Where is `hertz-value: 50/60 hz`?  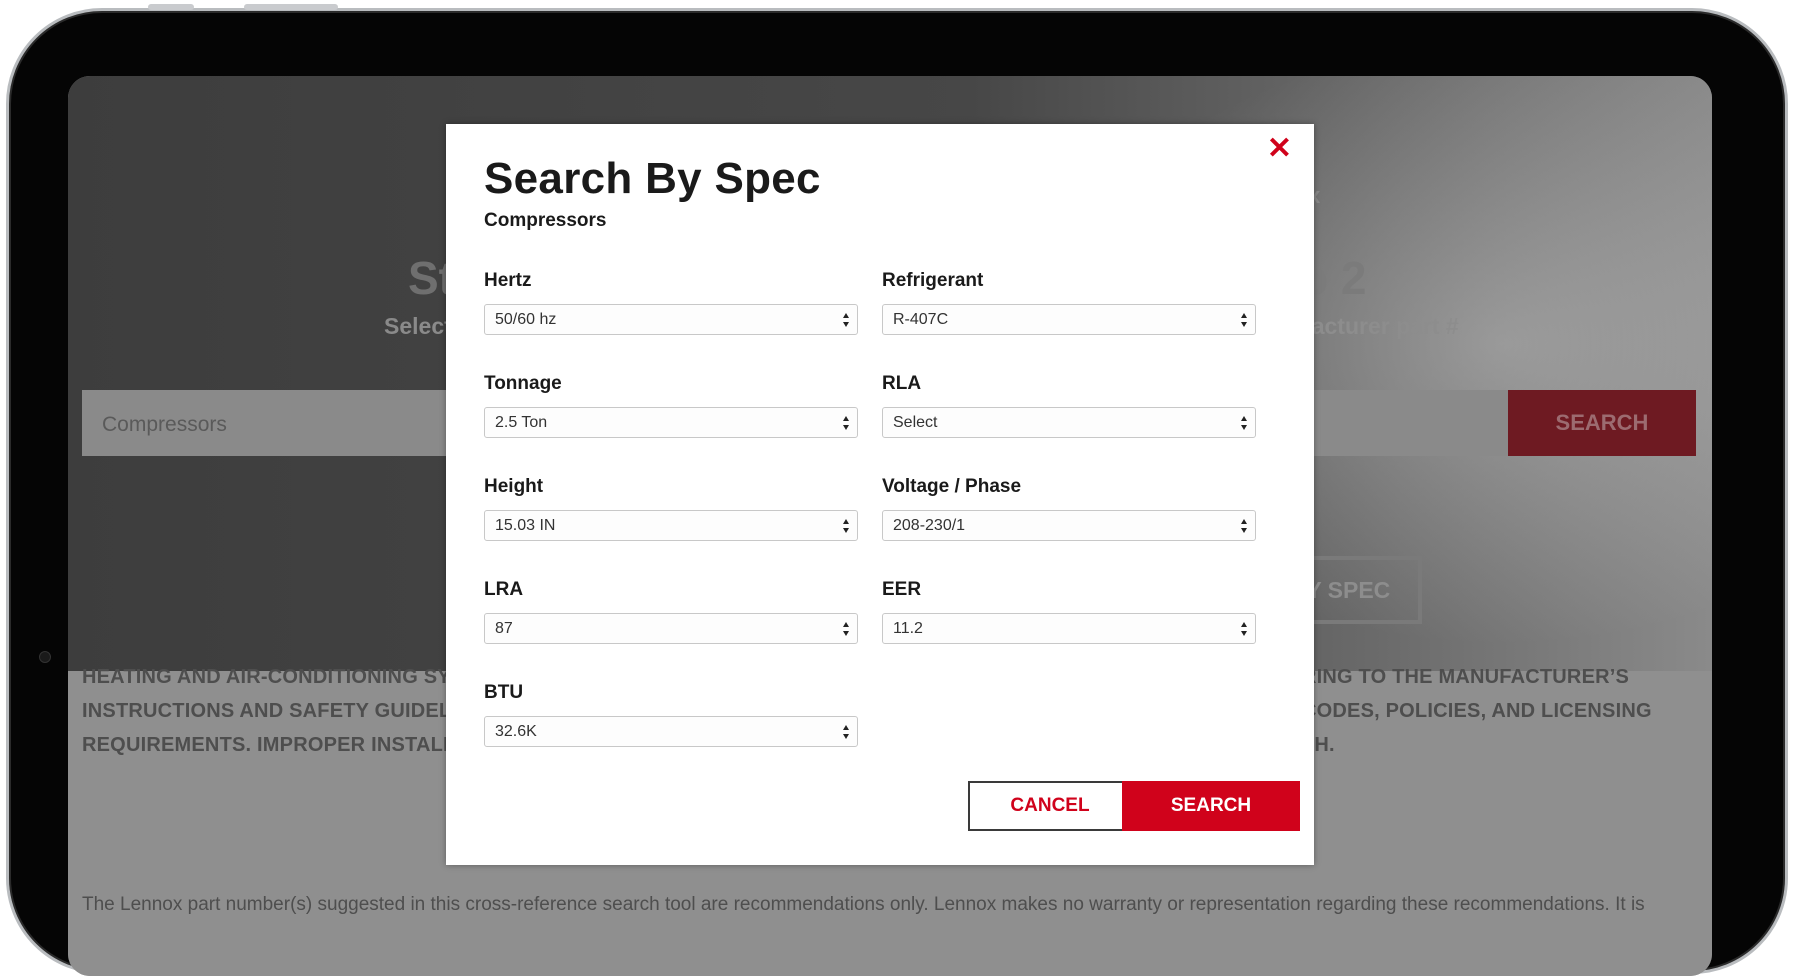 hertz-value: 50/60 hz is located at coordinates (526, 319).